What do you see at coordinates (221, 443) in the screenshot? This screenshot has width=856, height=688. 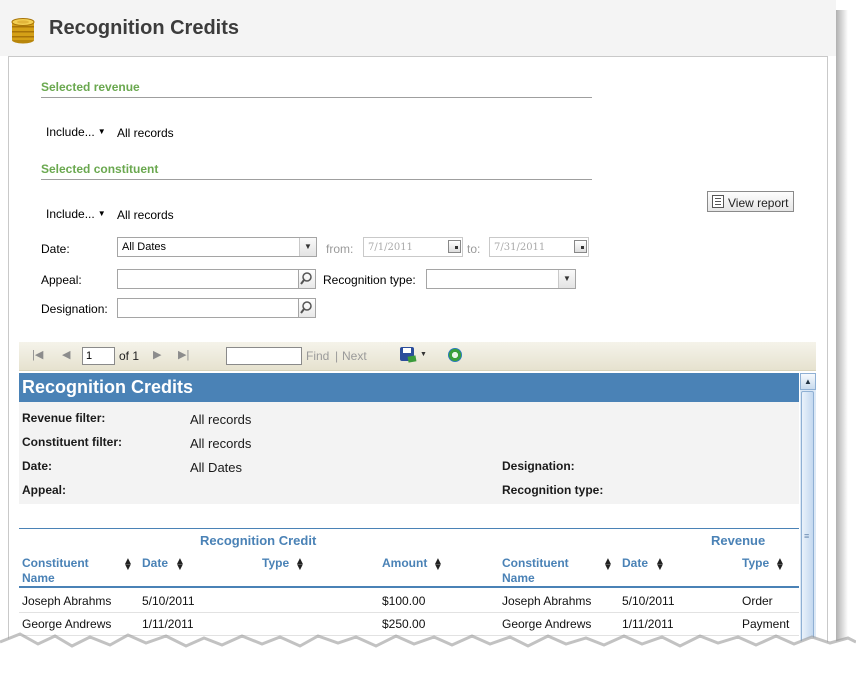 I see `constituent-filter-value: All records` at bounding box center [221, 443].